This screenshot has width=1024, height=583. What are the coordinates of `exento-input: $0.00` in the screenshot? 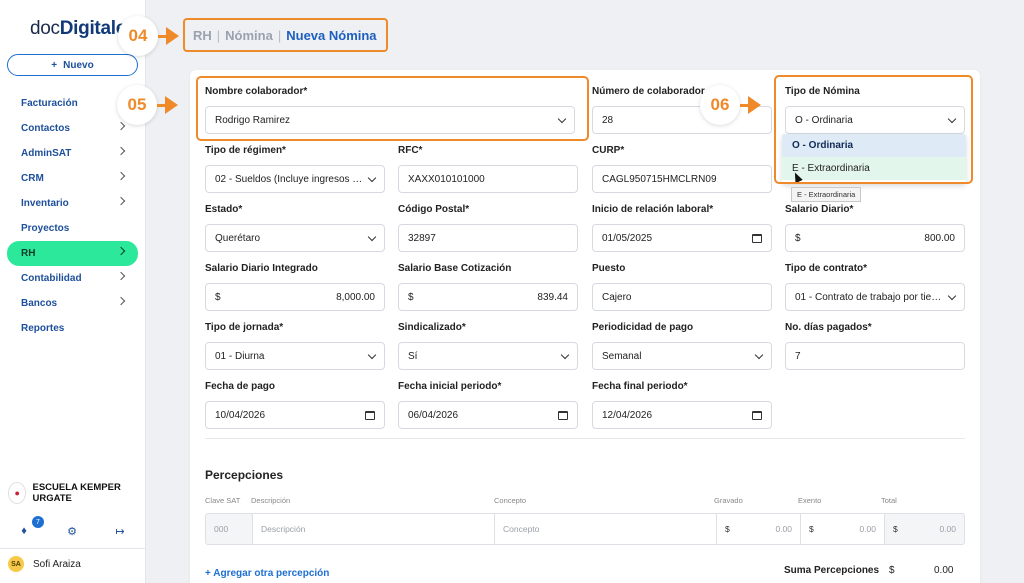 It's located at (842, 529).